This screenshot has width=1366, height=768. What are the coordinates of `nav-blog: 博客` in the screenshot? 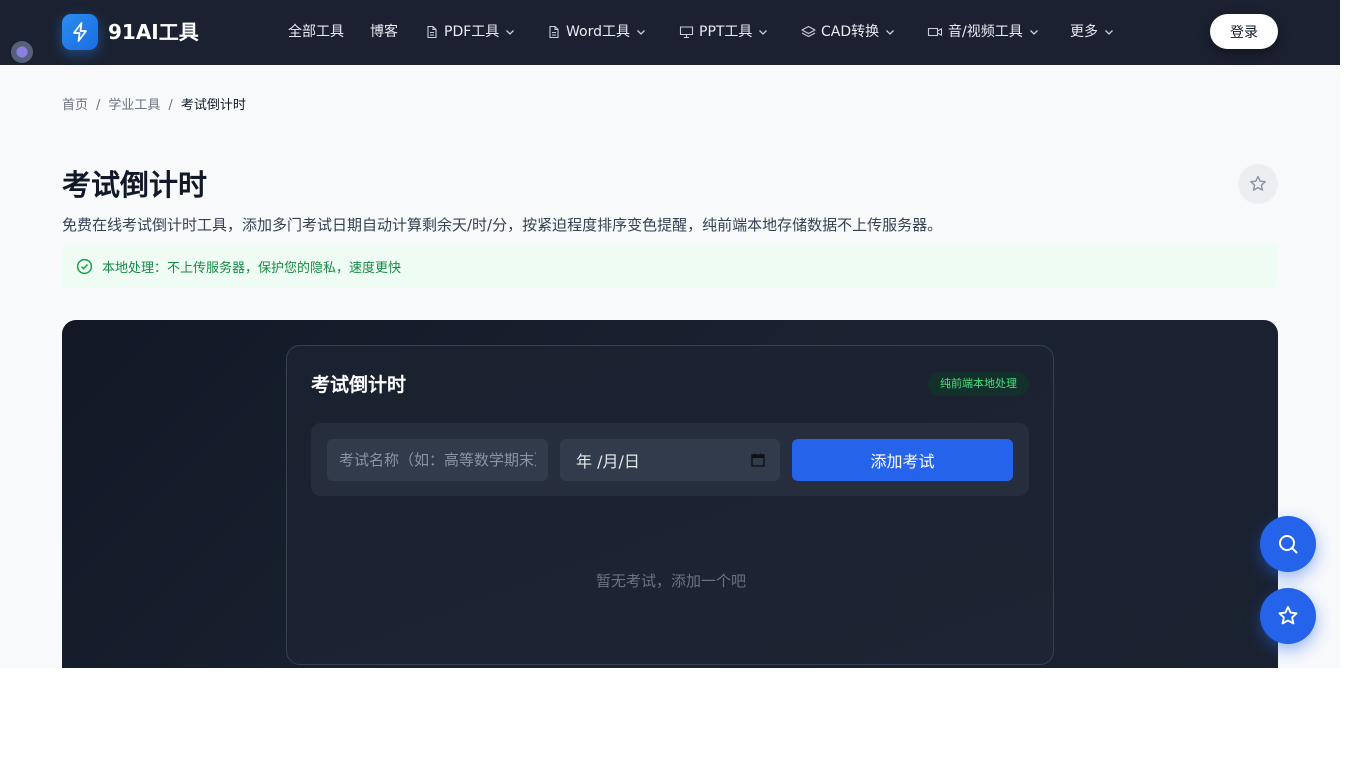 It's located at (384, 32).